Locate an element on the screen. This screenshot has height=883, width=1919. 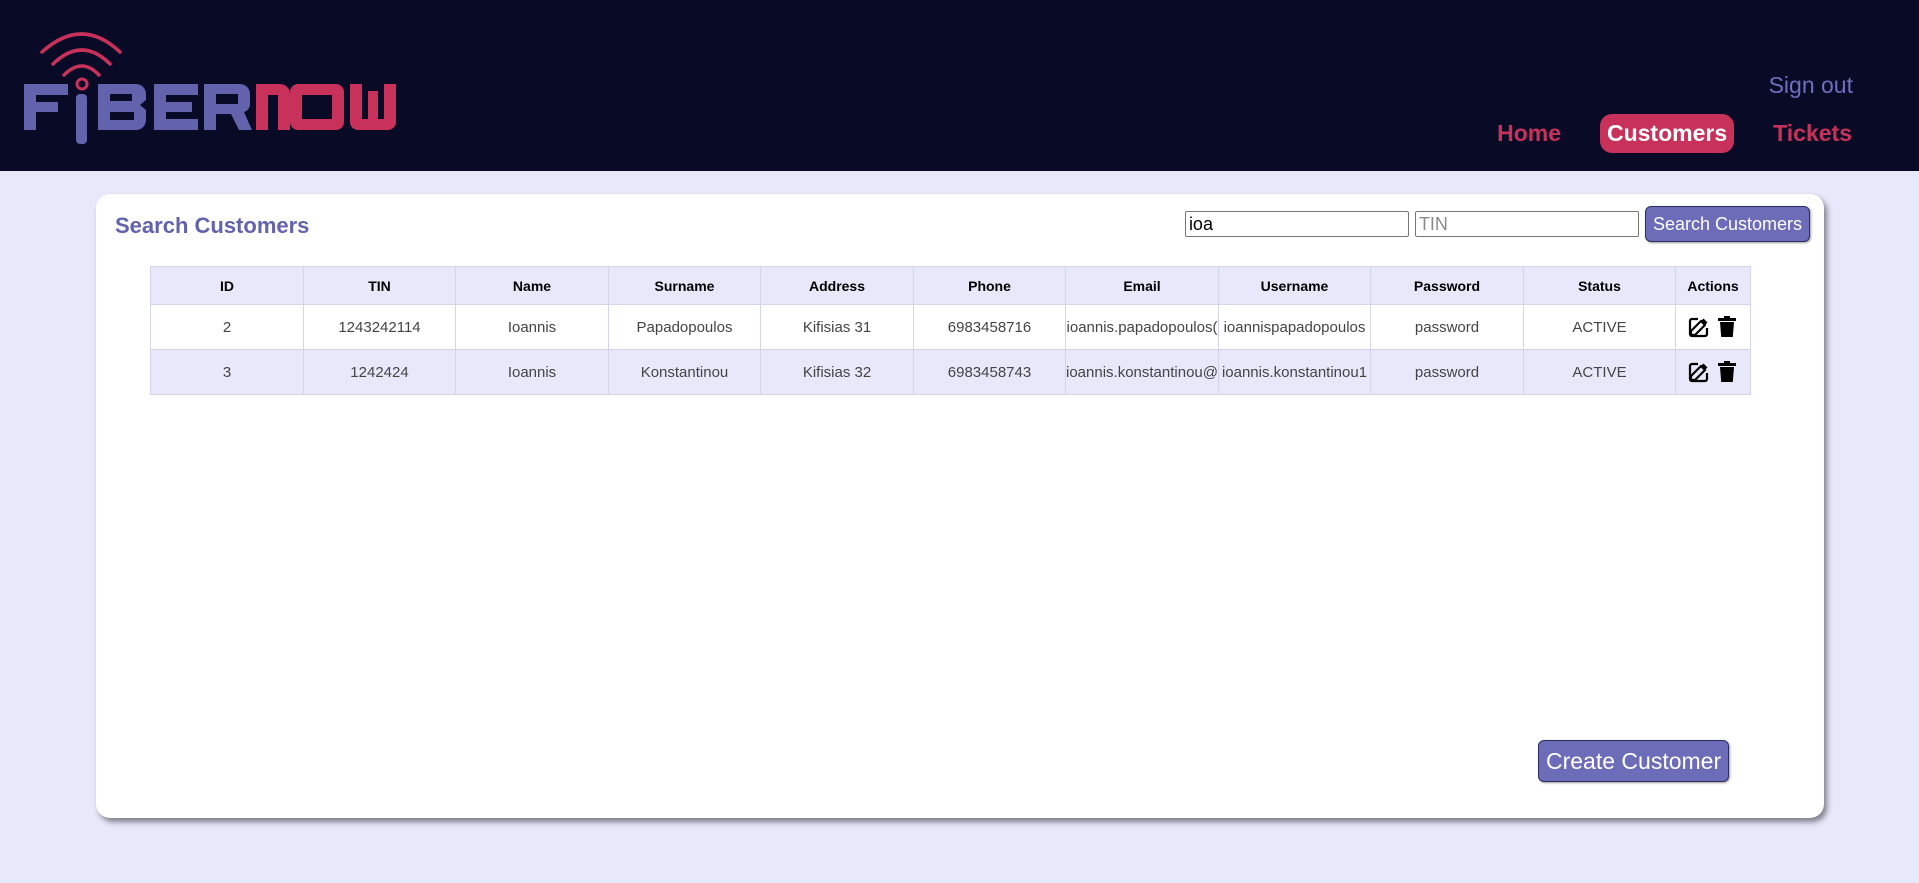
column-header-status: Status is located at coordinates (1599, 285).